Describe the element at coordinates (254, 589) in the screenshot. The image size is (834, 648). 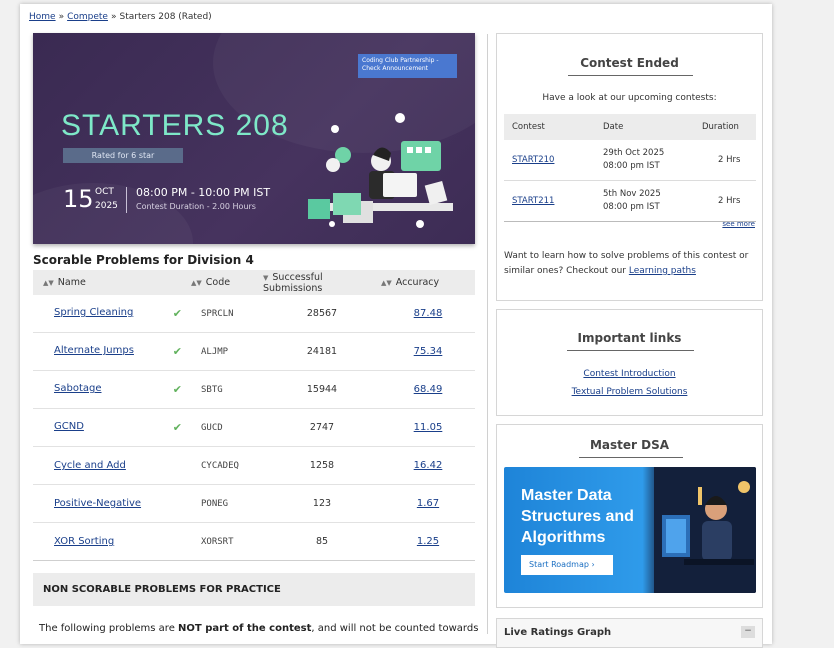
I see `non-scorable-section-title: NON SCORABLE PROBLEMS FOR PRACTICE` at that location.